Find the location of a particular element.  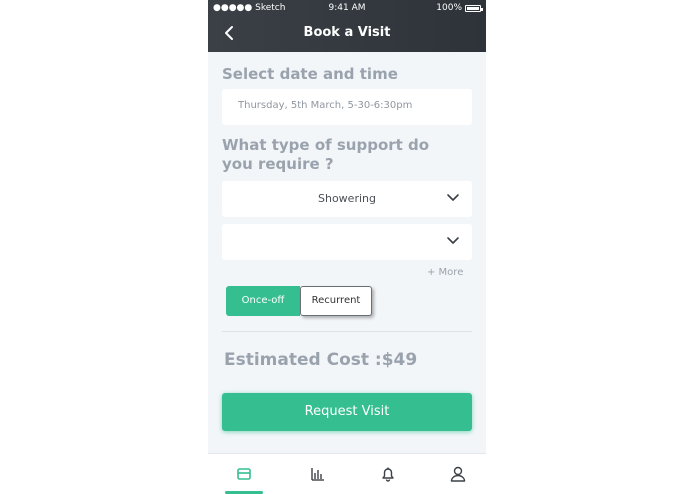

card-icon is located at coordinates (244, 474).